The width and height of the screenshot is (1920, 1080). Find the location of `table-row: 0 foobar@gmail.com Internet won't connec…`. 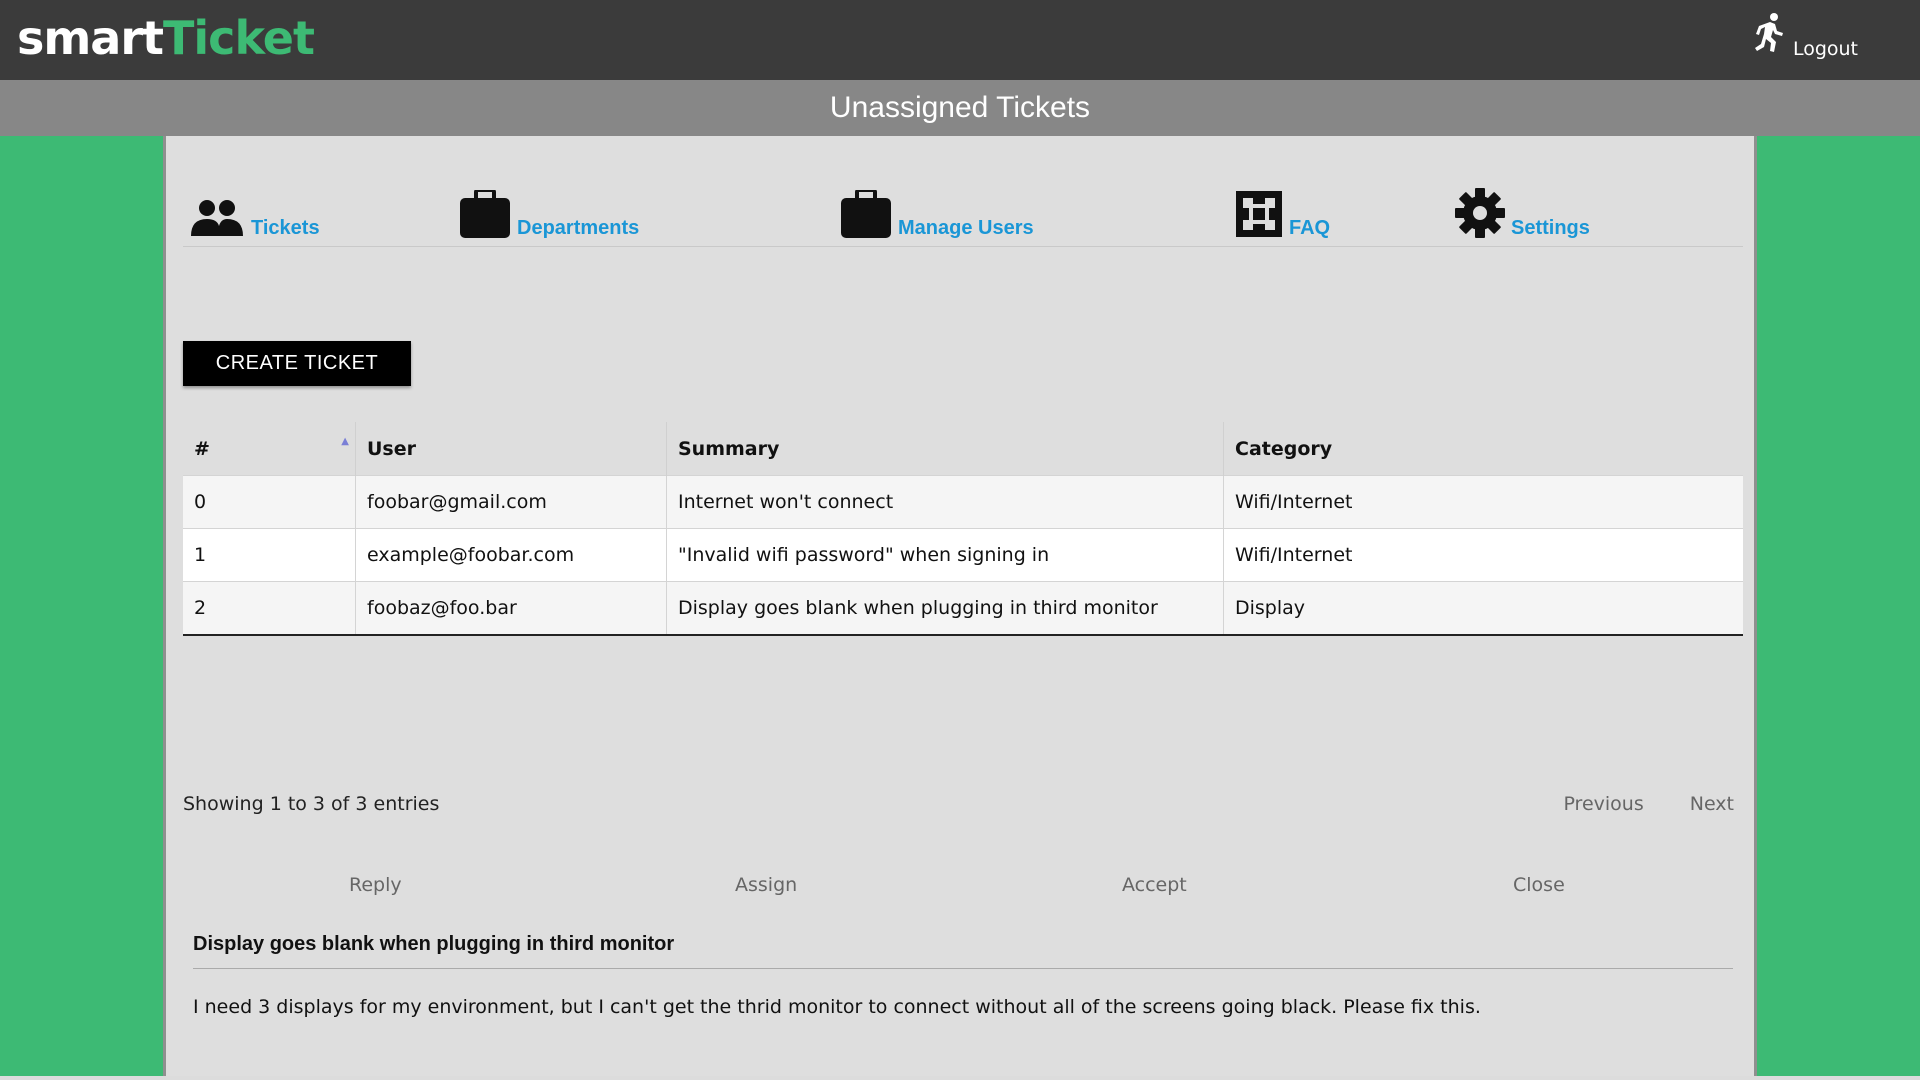

table-row: 0 foobar@gmail.com Internet won't connec… is located at coordinates (963, 502).